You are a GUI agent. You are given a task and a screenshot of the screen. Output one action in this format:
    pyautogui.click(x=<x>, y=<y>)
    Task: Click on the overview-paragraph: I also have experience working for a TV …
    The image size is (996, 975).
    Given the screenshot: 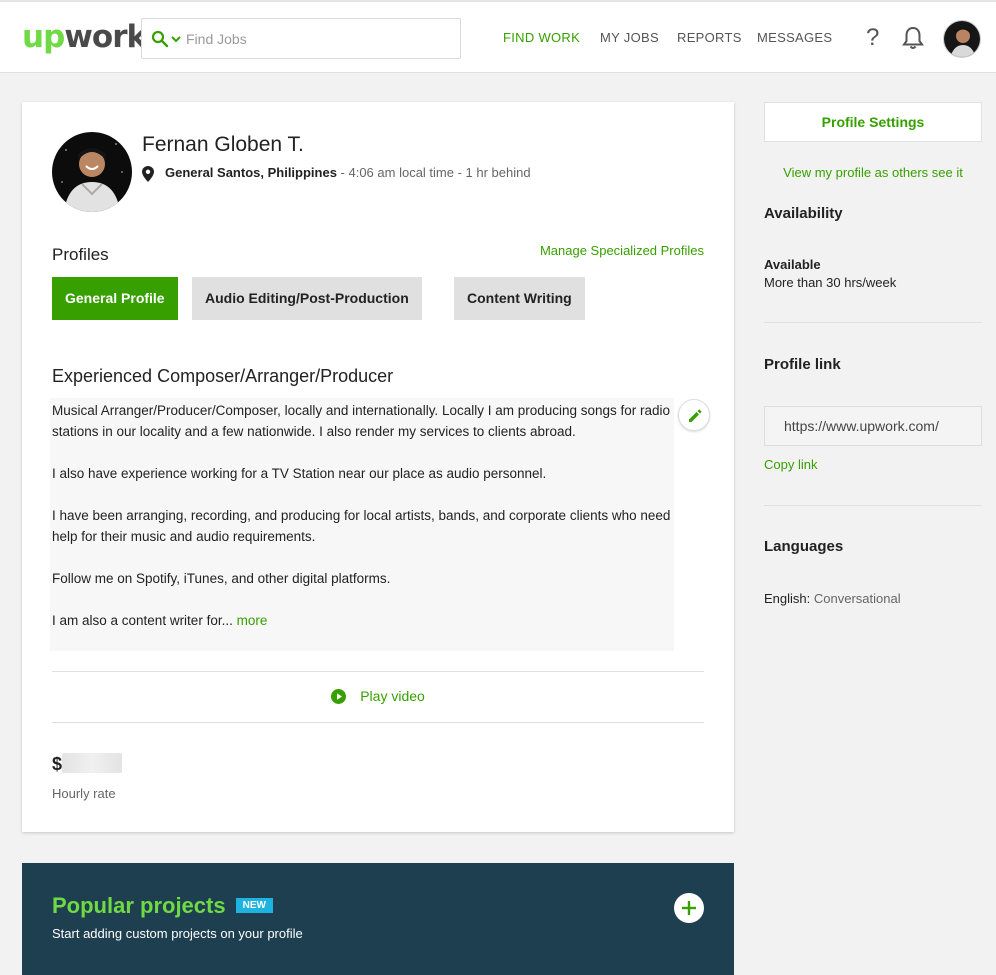 What is the action you would take?
    pyautogui.click(x=299, y=473)
    